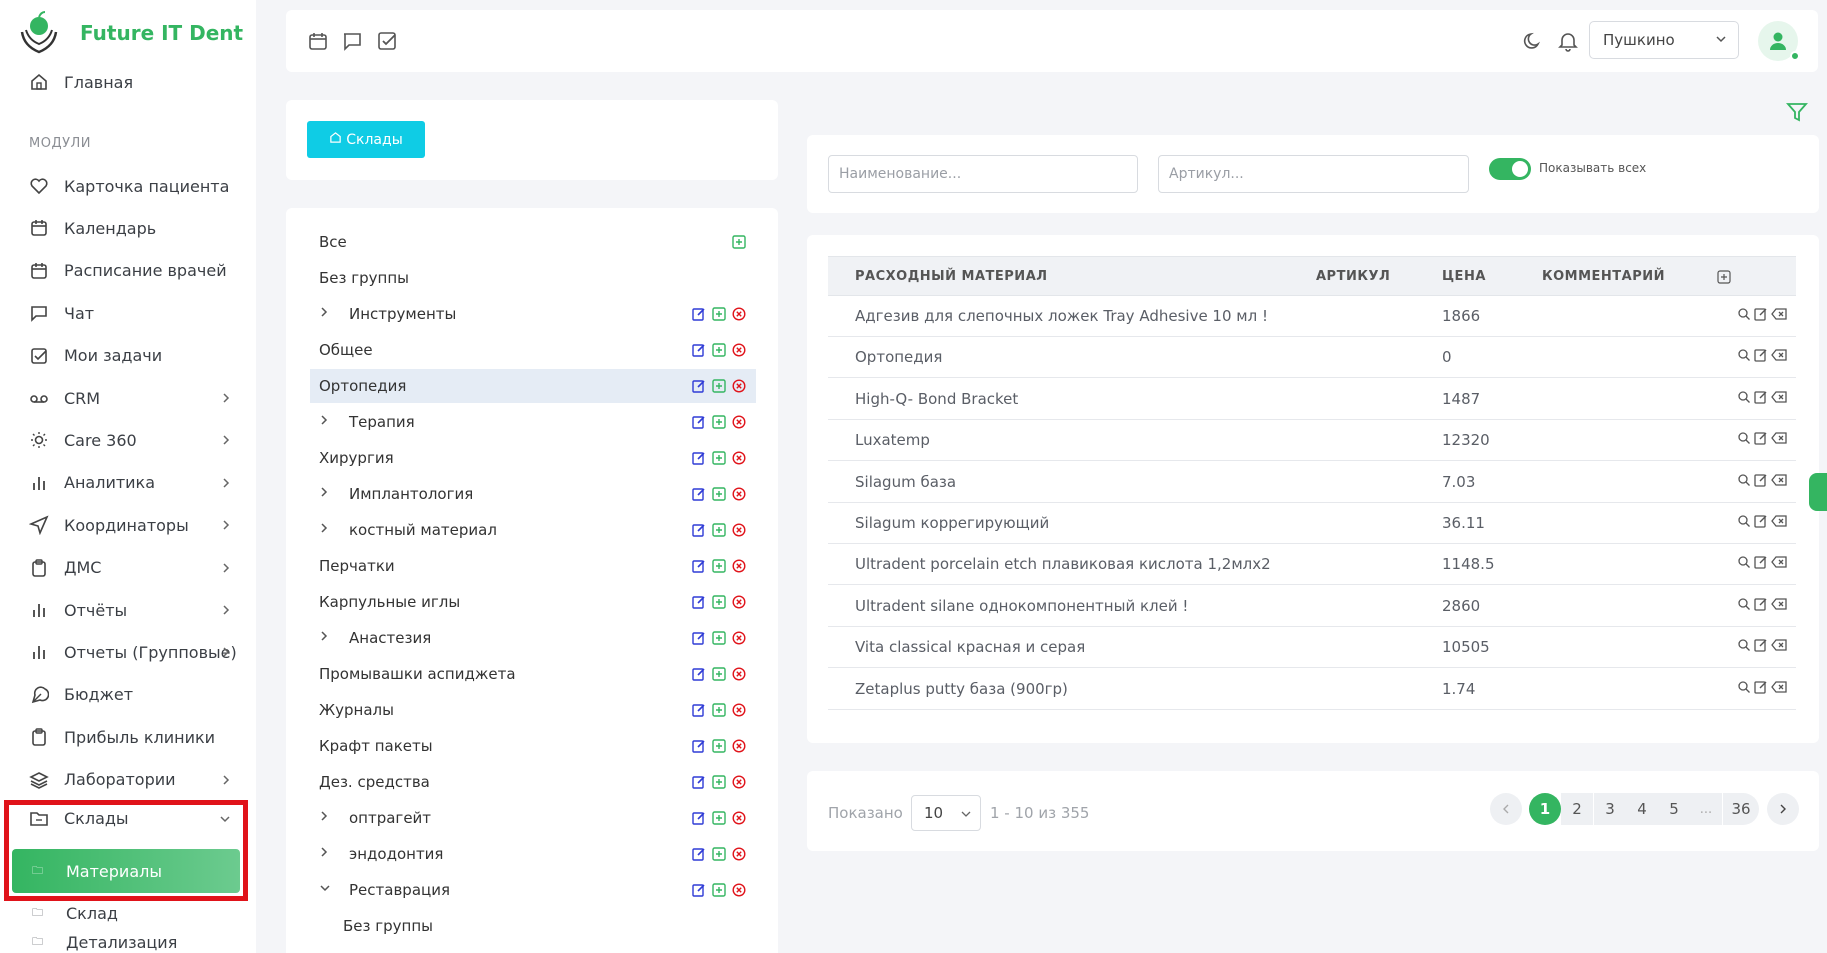 Image resolution: width=1827 pixels, height=953 pixels. What do you see at coordinates (533, 350) in the screenshot?
I see `group-tree-row: Общее` at bounding box center [533, 350].